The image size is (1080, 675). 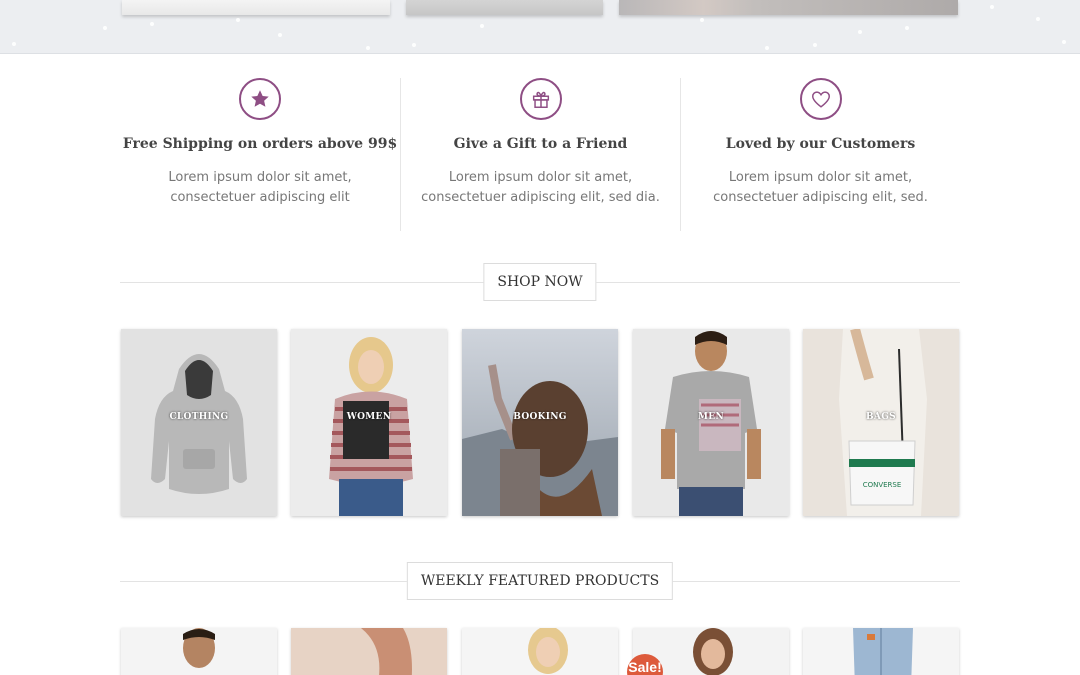 I want to click on hero-slider-bottom, so click(x=540, y=27).